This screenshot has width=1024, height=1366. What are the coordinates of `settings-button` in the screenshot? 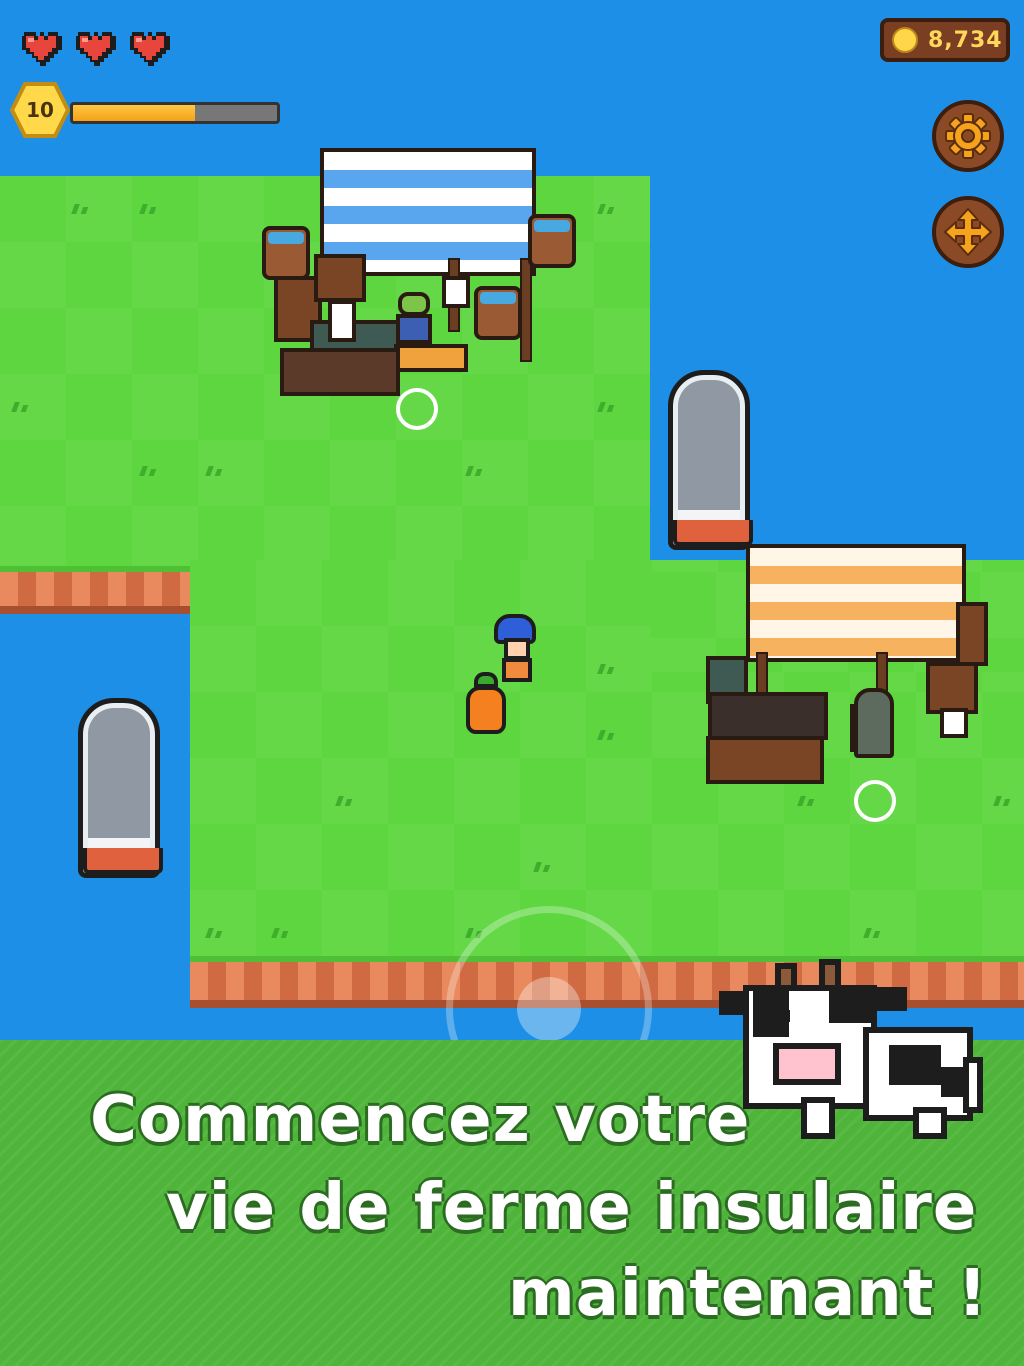 It's located at (968, 136).